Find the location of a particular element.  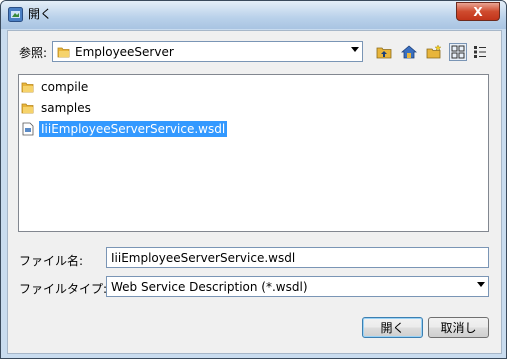

window-title: 開く is located at coordinates (40, 14).